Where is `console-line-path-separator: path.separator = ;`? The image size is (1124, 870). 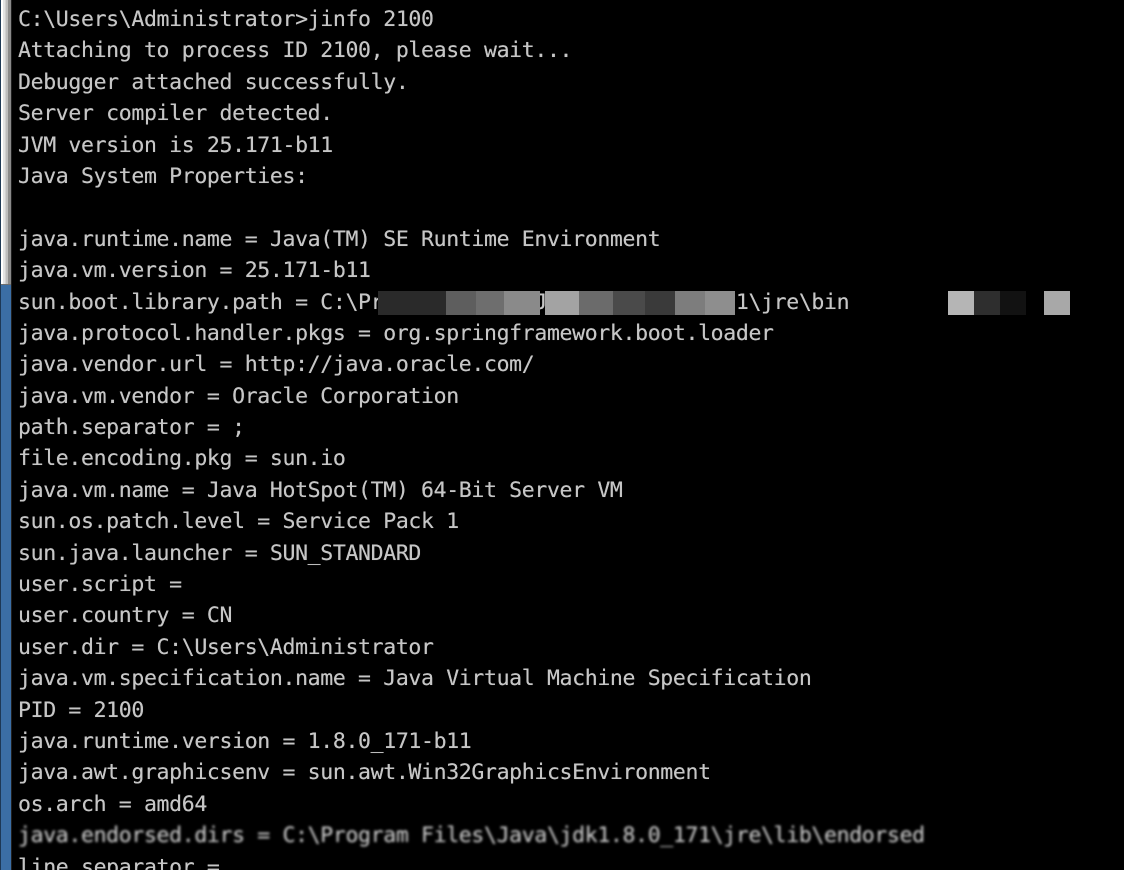
console-line-path-separator: path.separator = ; is located at coordinates (131, 428).